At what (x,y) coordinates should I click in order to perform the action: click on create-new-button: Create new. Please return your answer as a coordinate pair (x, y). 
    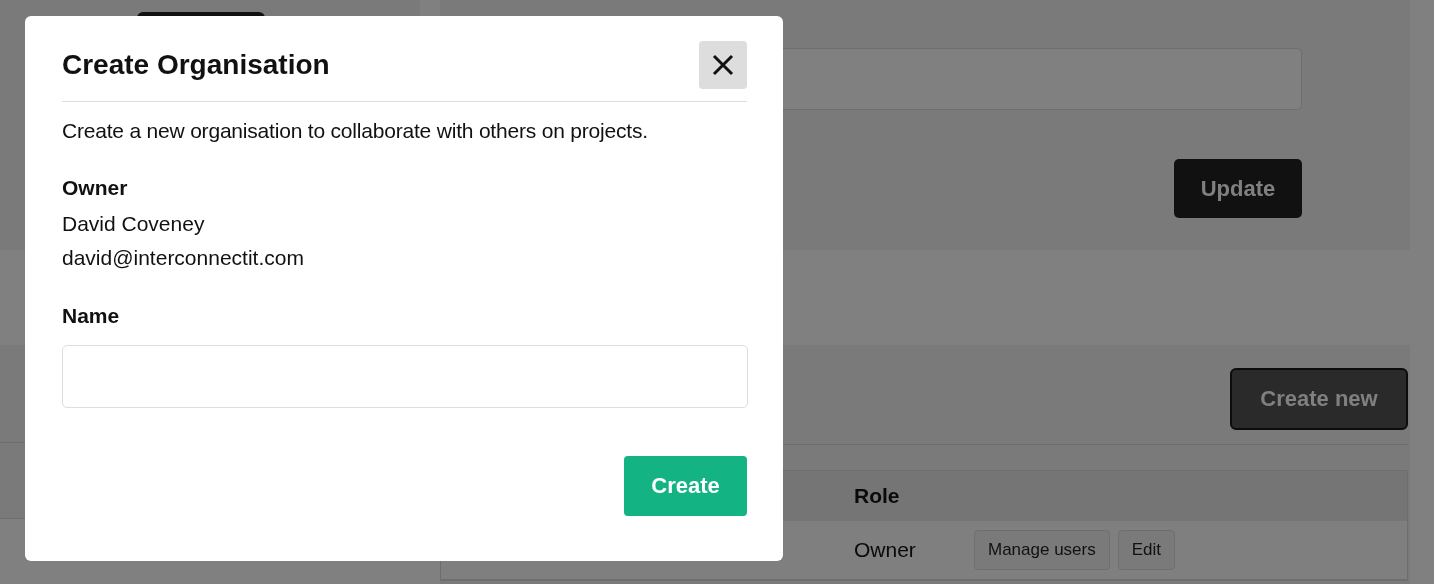
    Looking at the image, I should click on (1319, 399).